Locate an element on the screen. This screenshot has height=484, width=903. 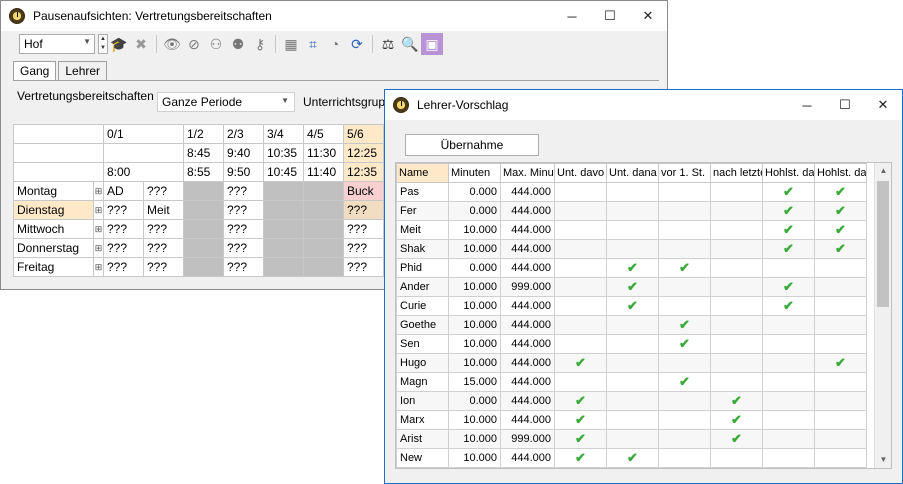
location-combo: Hof ▼ is located at coordinates (57, 44).